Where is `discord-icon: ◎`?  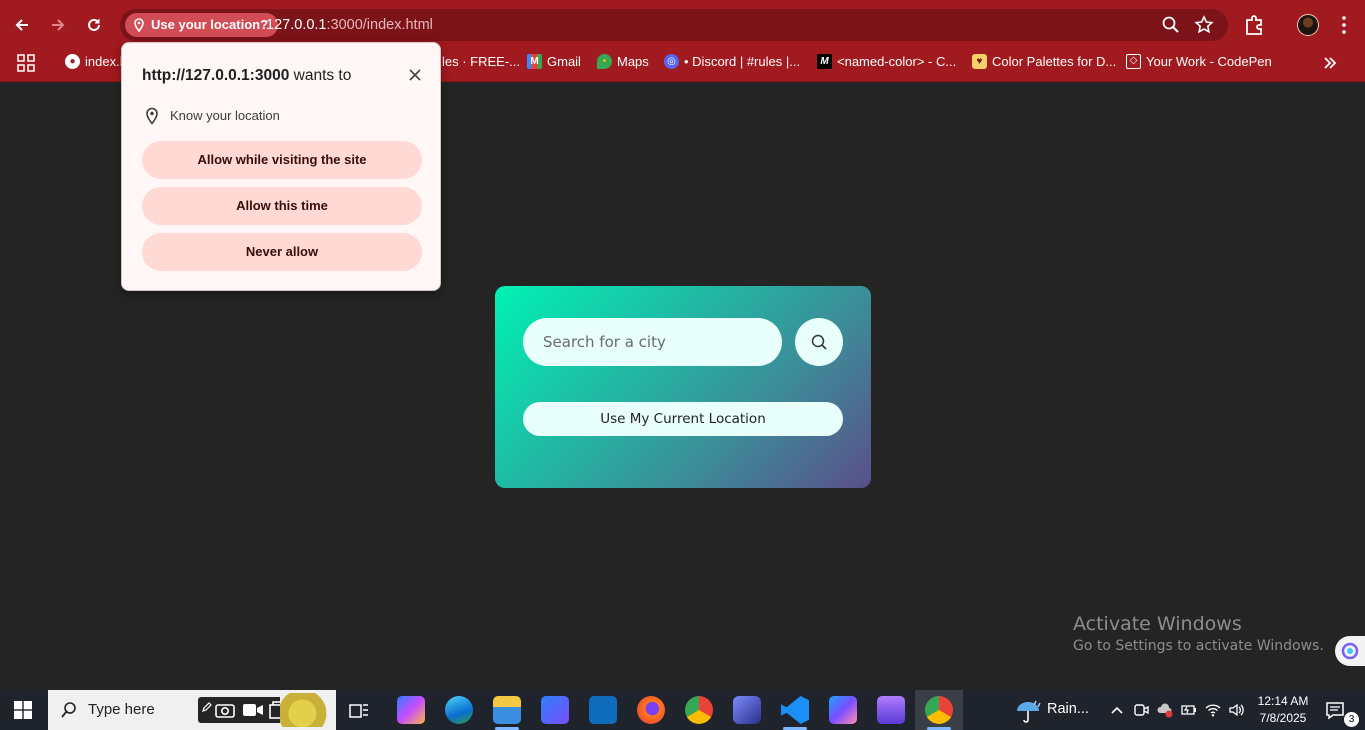 discord-icon: ◎ is located at coordinates (671, 61).